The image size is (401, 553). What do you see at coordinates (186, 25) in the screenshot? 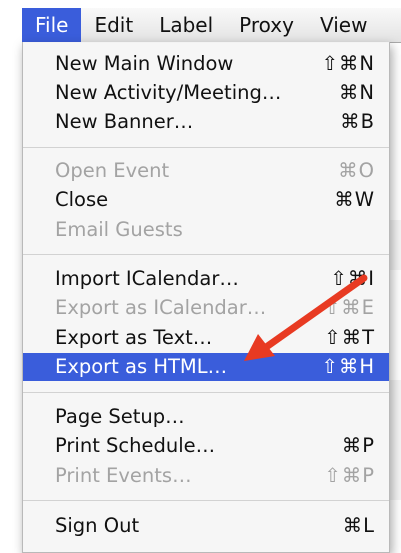
I see `menu-label: Label` at bounding box center [186, 25].